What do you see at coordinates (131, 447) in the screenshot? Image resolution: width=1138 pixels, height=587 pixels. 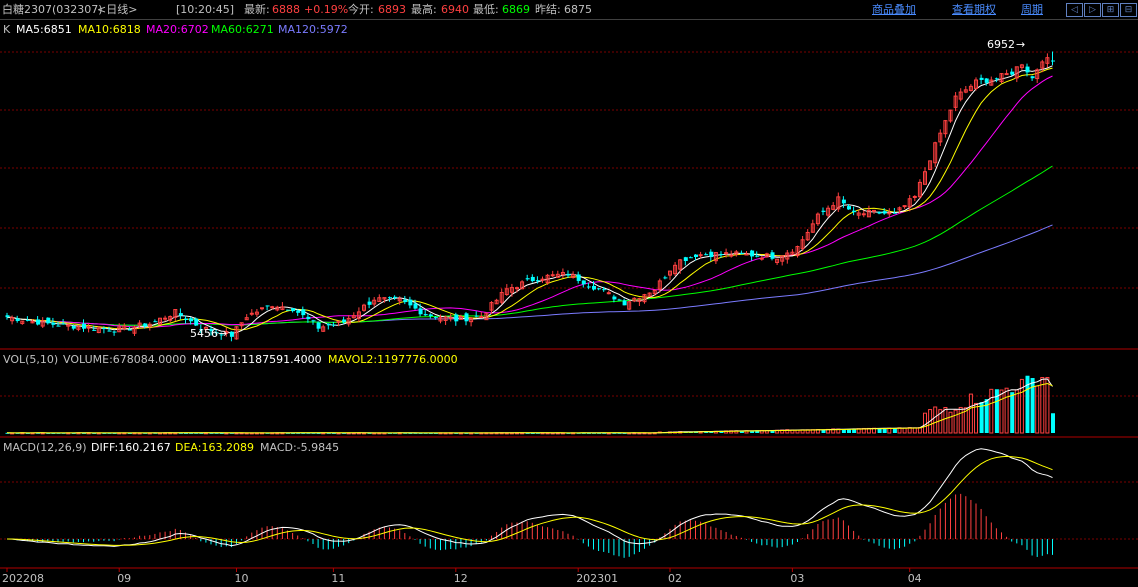 I see `legend-diff: DIFF:160.2167` at bounding box center [131, 447].